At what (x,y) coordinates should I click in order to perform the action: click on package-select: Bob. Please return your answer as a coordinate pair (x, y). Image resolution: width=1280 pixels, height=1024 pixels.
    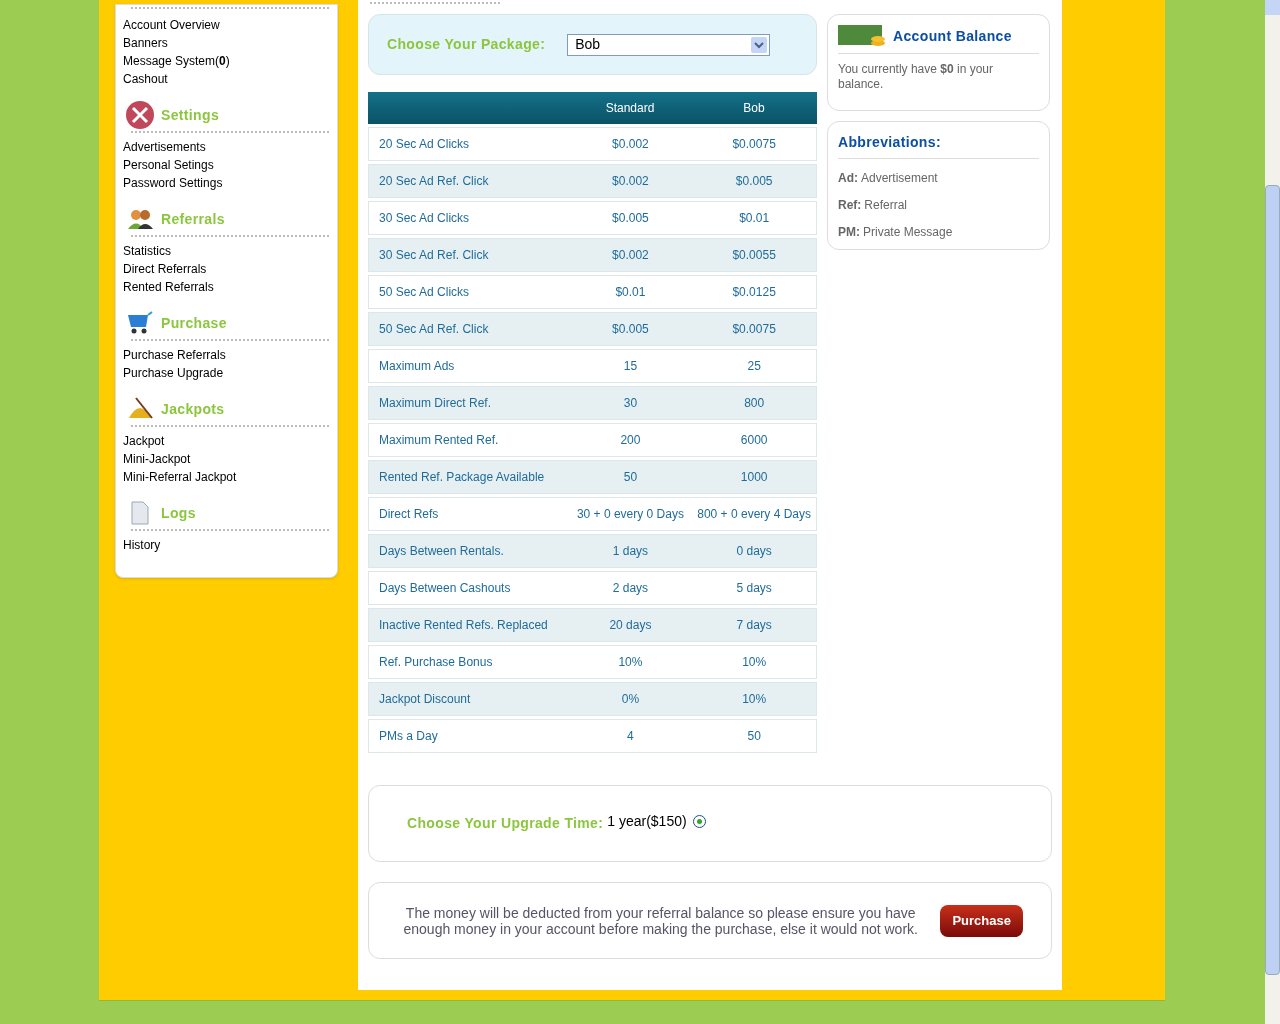
    Looking at the image, I should click on (669, 44).